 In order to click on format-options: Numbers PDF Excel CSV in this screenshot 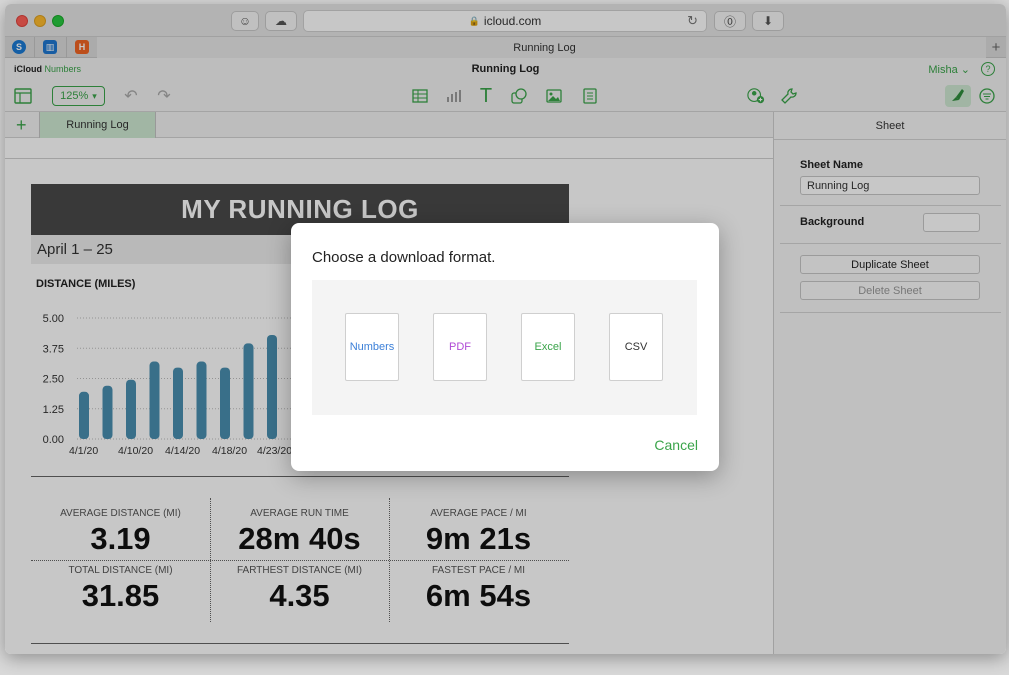, I will do `click(504, 347)`.